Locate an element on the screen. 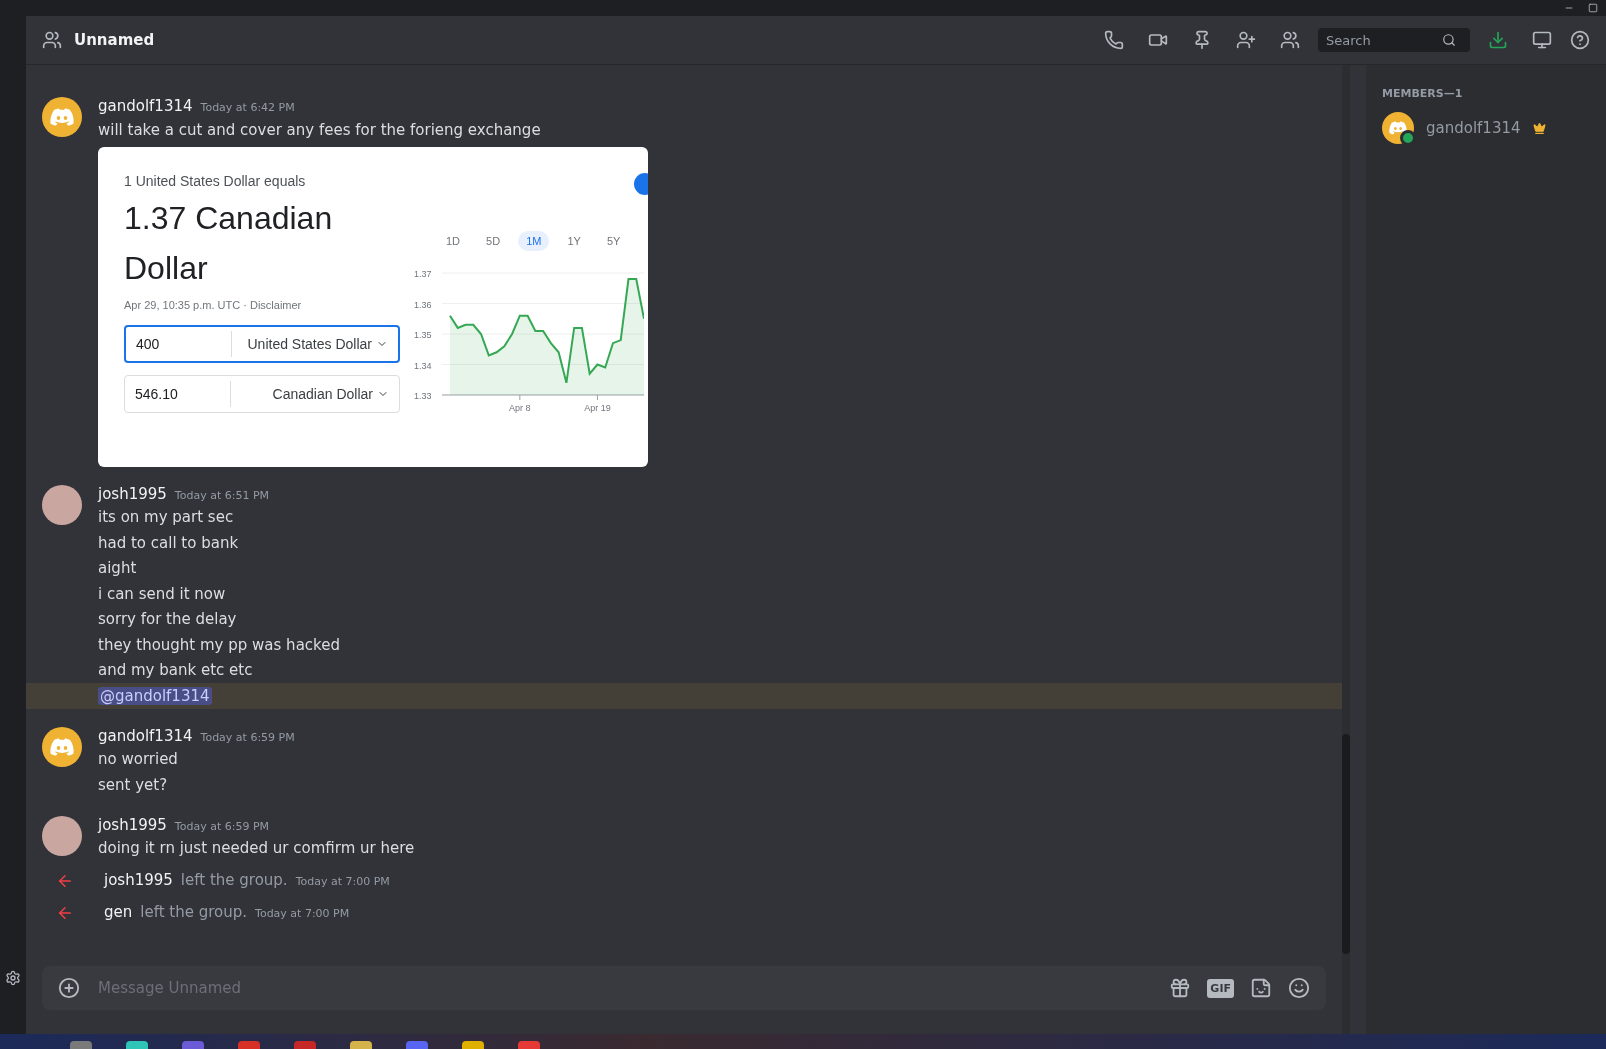 This screenshot has height=1049, width=1606. phone-icon is located at coordinates (1114, 40).